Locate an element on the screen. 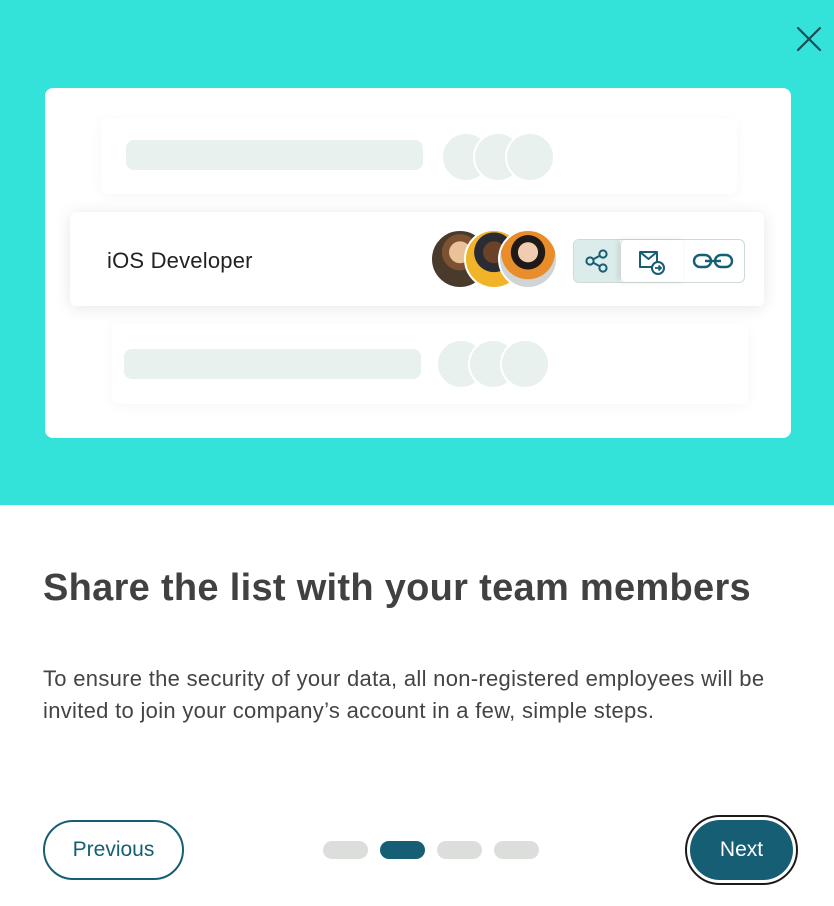  email-forward-icon is located at coordinates (652, 263).